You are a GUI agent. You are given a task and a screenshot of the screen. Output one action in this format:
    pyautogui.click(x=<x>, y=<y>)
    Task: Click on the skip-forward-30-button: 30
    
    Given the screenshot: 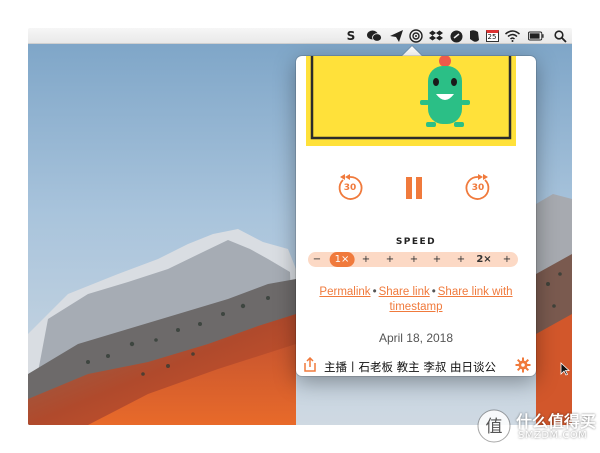 What is the action you would take?
    pyautogui.click(x=478, y=188)
    